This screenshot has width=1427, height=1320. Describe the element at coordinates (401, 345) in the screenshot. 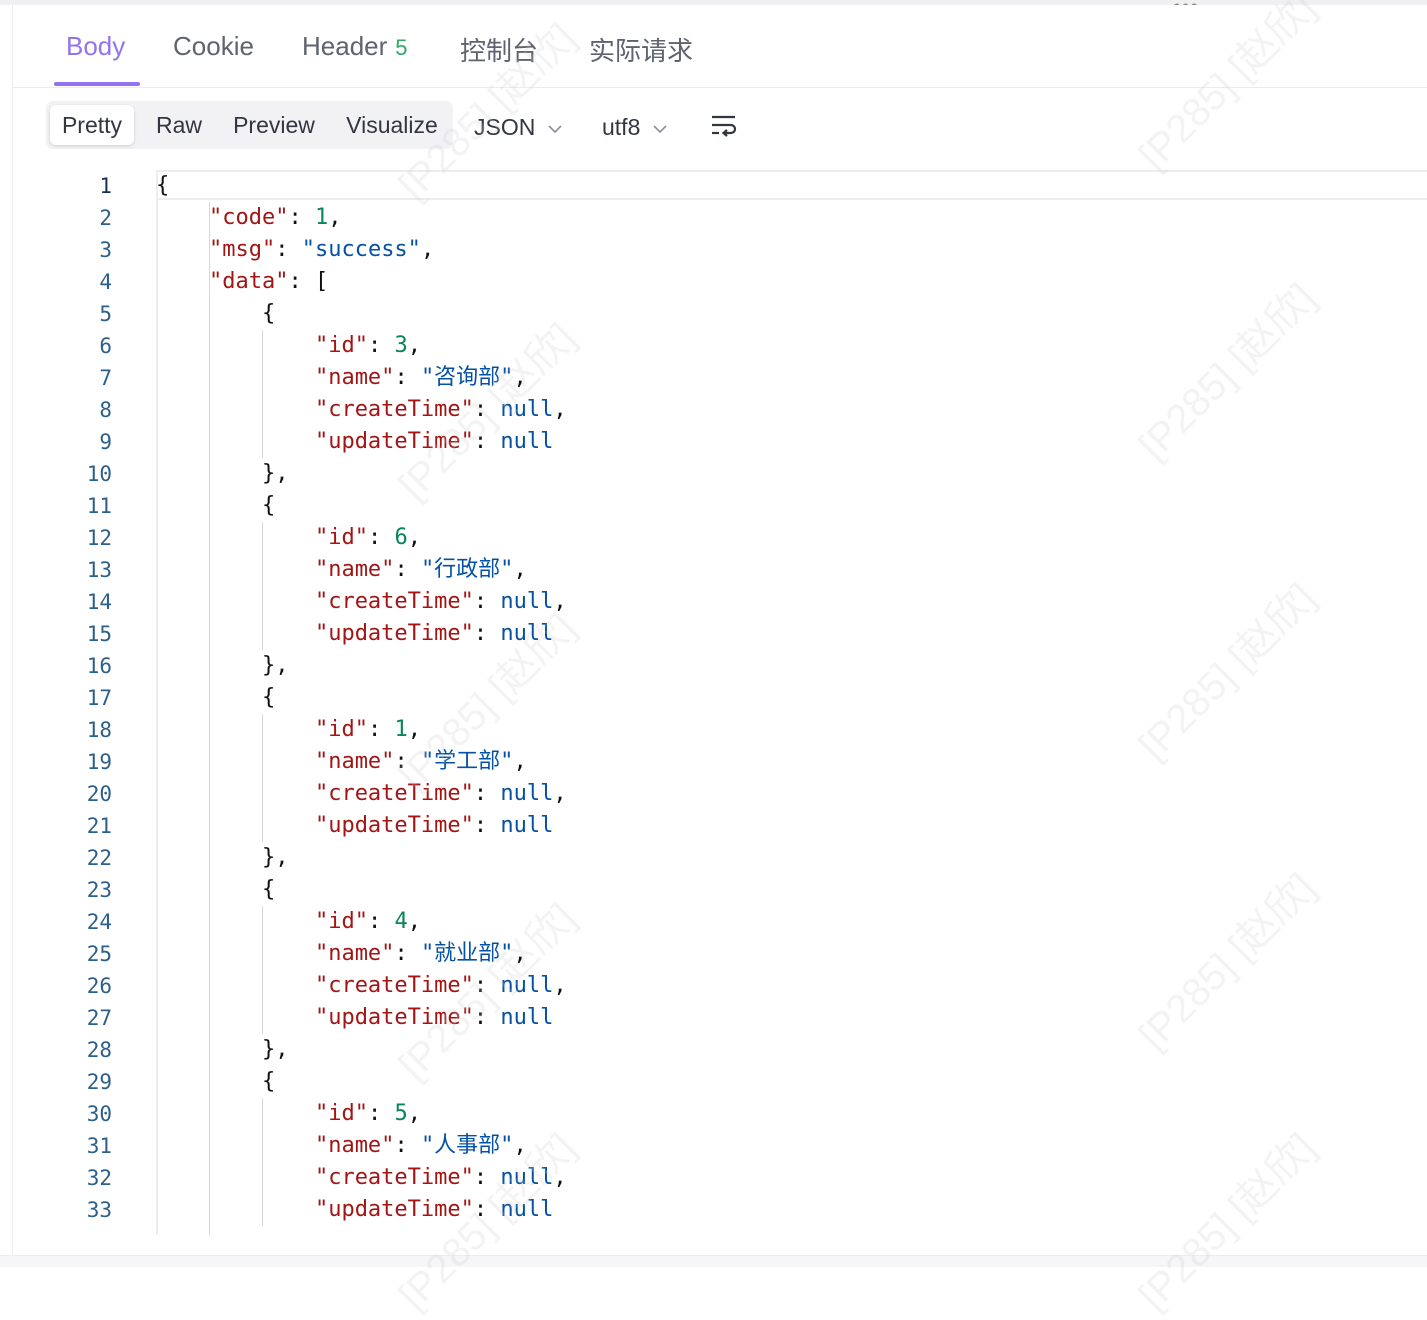

I see `code-token: 3` at that location.